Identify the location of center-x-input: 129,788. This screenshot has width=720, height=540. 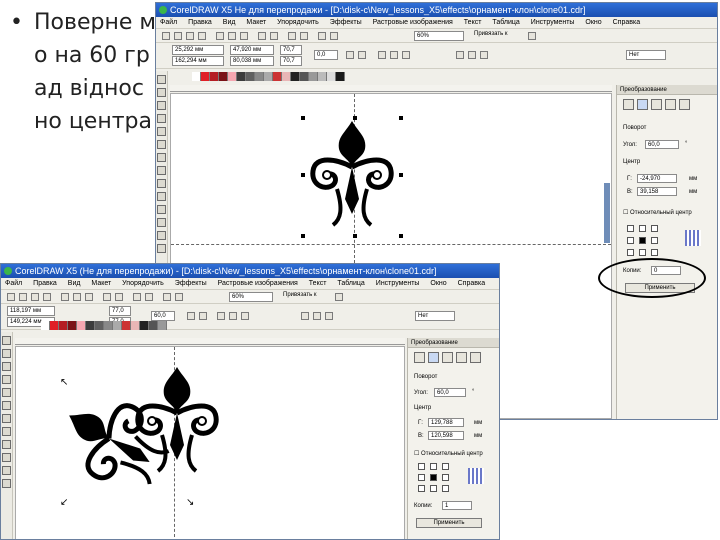
(446, 422).